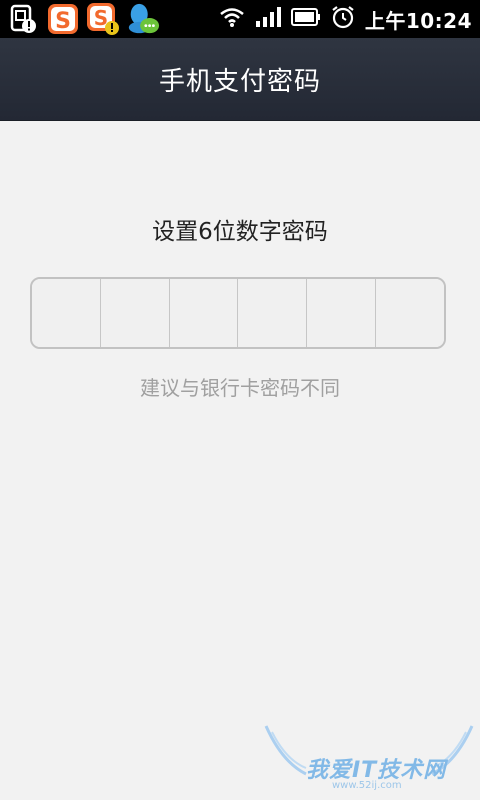 The width and height of the screenshot is (480, 800). I want to click on system-tray: 上午10:24, so click(345, 19).